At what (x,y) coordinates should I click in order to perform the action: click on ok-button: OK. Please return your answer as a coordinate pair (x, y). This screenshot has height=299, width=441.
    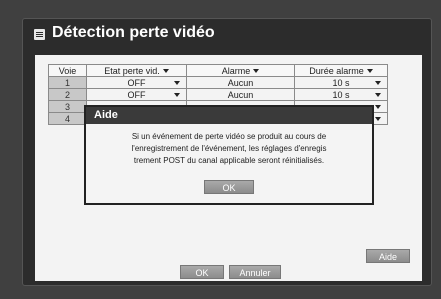
    Looking at the image, I should click on (202, 272).